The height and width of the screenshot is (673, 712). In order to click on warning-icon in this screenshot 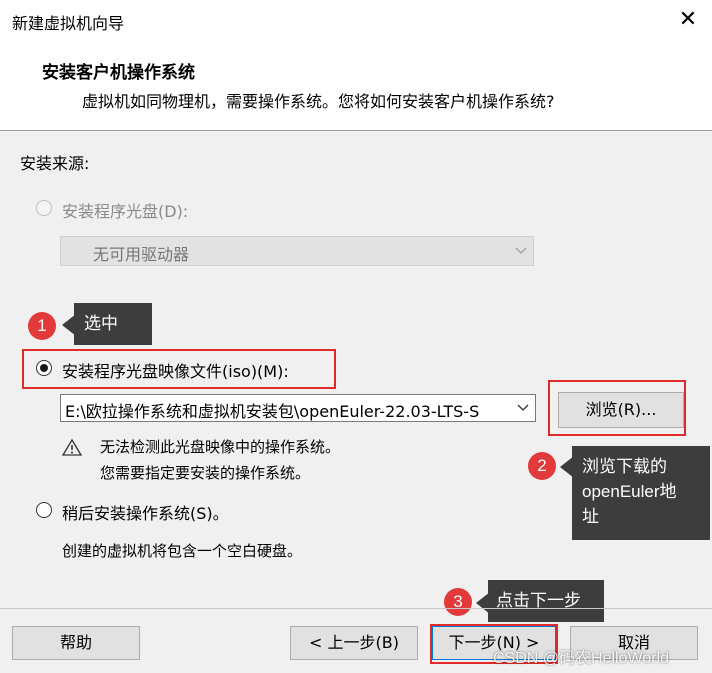, I will do `click(72, 447)`.